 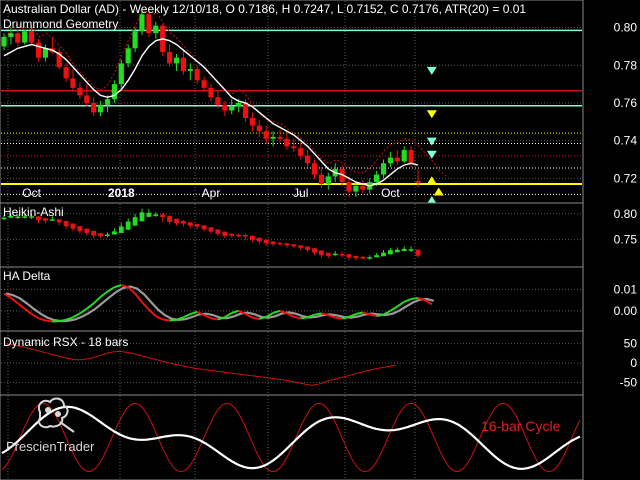 I want to click on x-tick-label: Jul, so click(x=300, y=193).